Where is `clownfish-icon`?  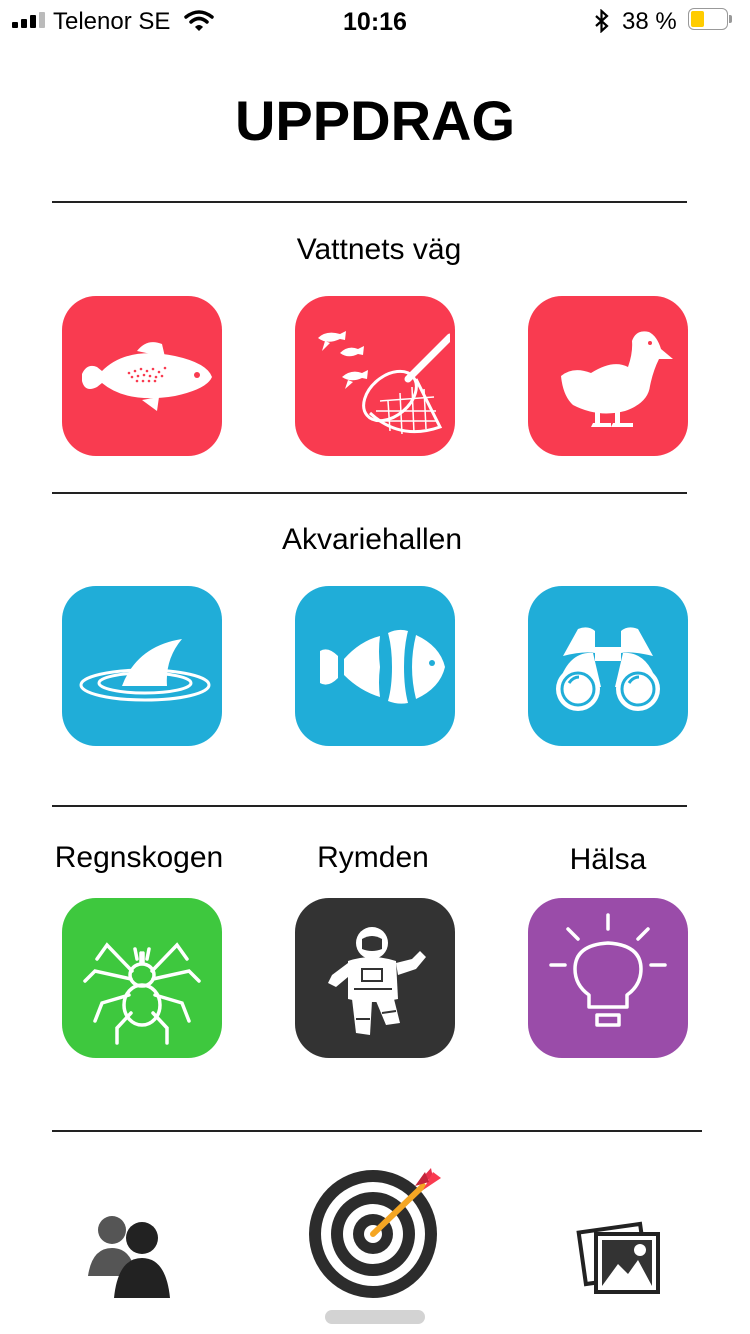 clownfish-icon is located at coordinates (382, 666).